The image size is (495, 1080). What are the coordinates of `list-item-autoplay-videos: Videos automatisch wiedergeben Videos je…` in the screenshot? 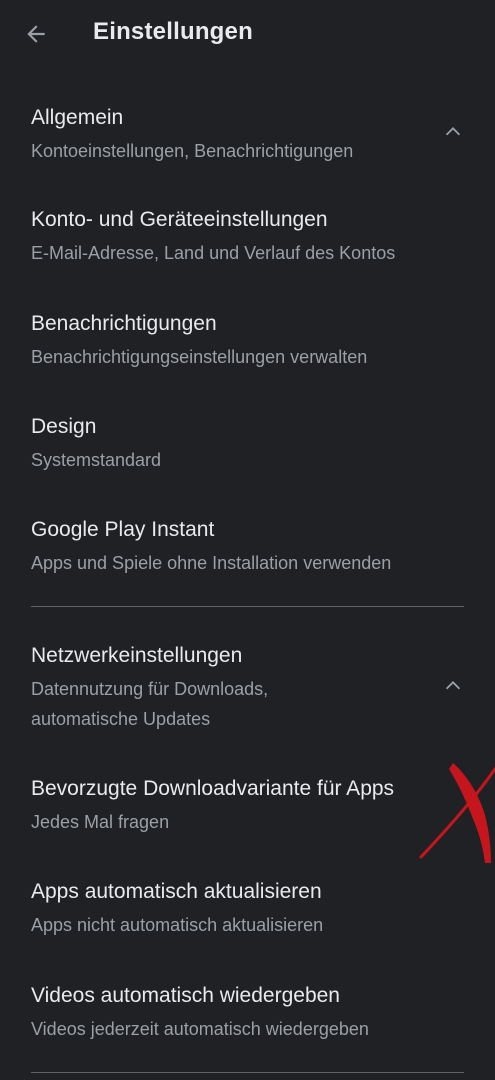 It's located at (247, 1014).